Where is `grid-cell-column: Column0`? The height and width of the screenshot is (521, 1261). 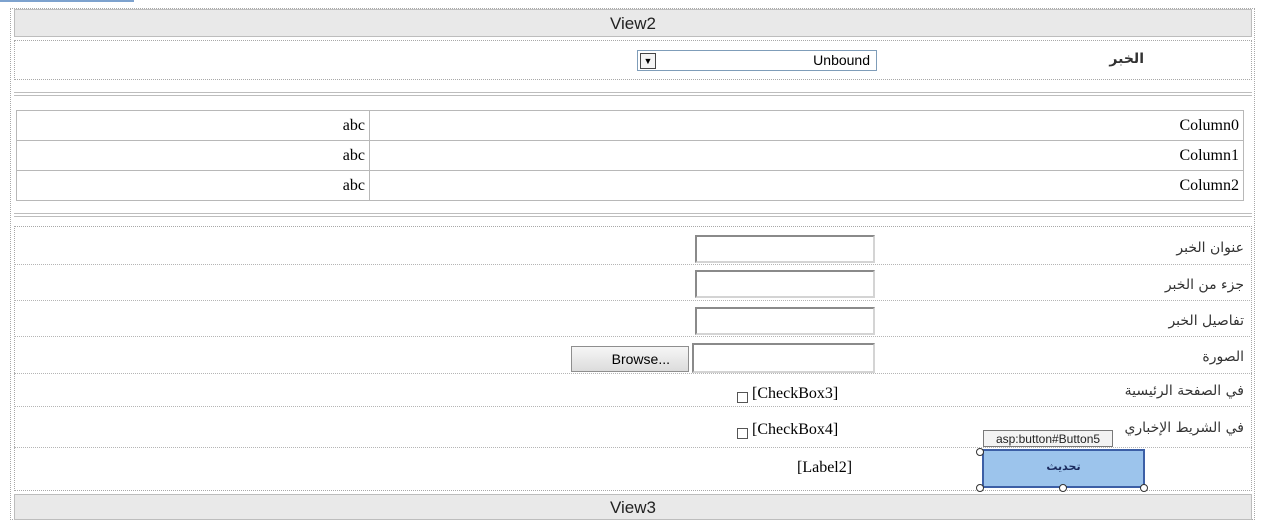 grid-cell-column: Column0 is located at coordinates (806, 125).